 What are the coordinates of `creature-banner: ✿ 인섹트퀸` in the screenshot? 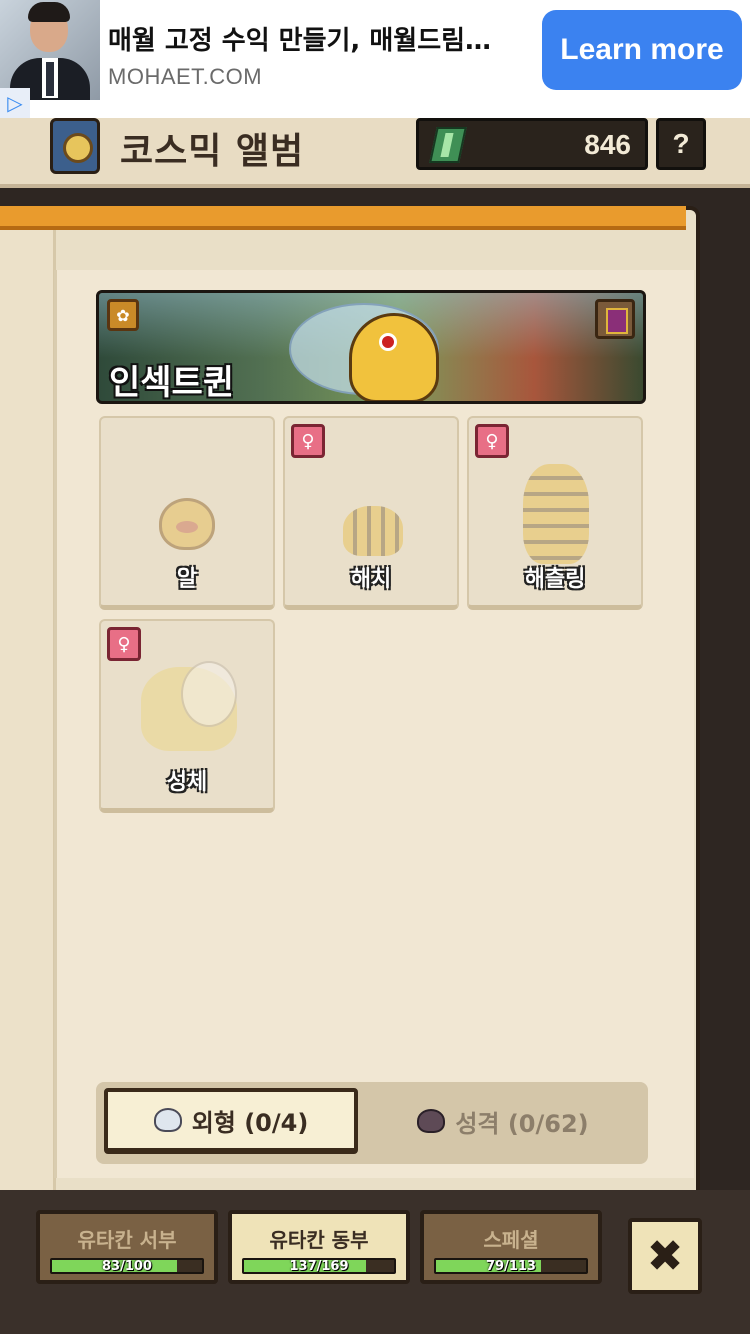 It's located at (371, 347).